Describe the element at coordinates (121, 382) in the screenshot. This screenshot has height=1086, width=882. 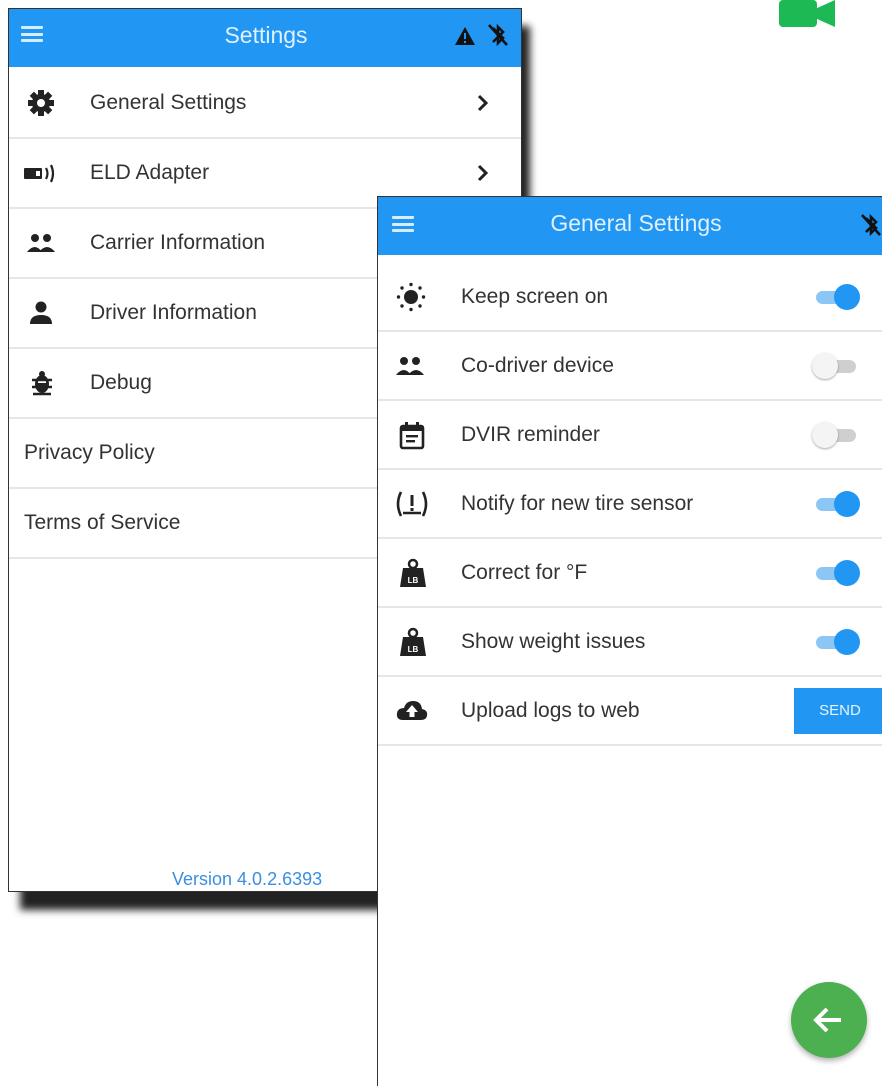
I see `settings-item-label: Debug` at that location.